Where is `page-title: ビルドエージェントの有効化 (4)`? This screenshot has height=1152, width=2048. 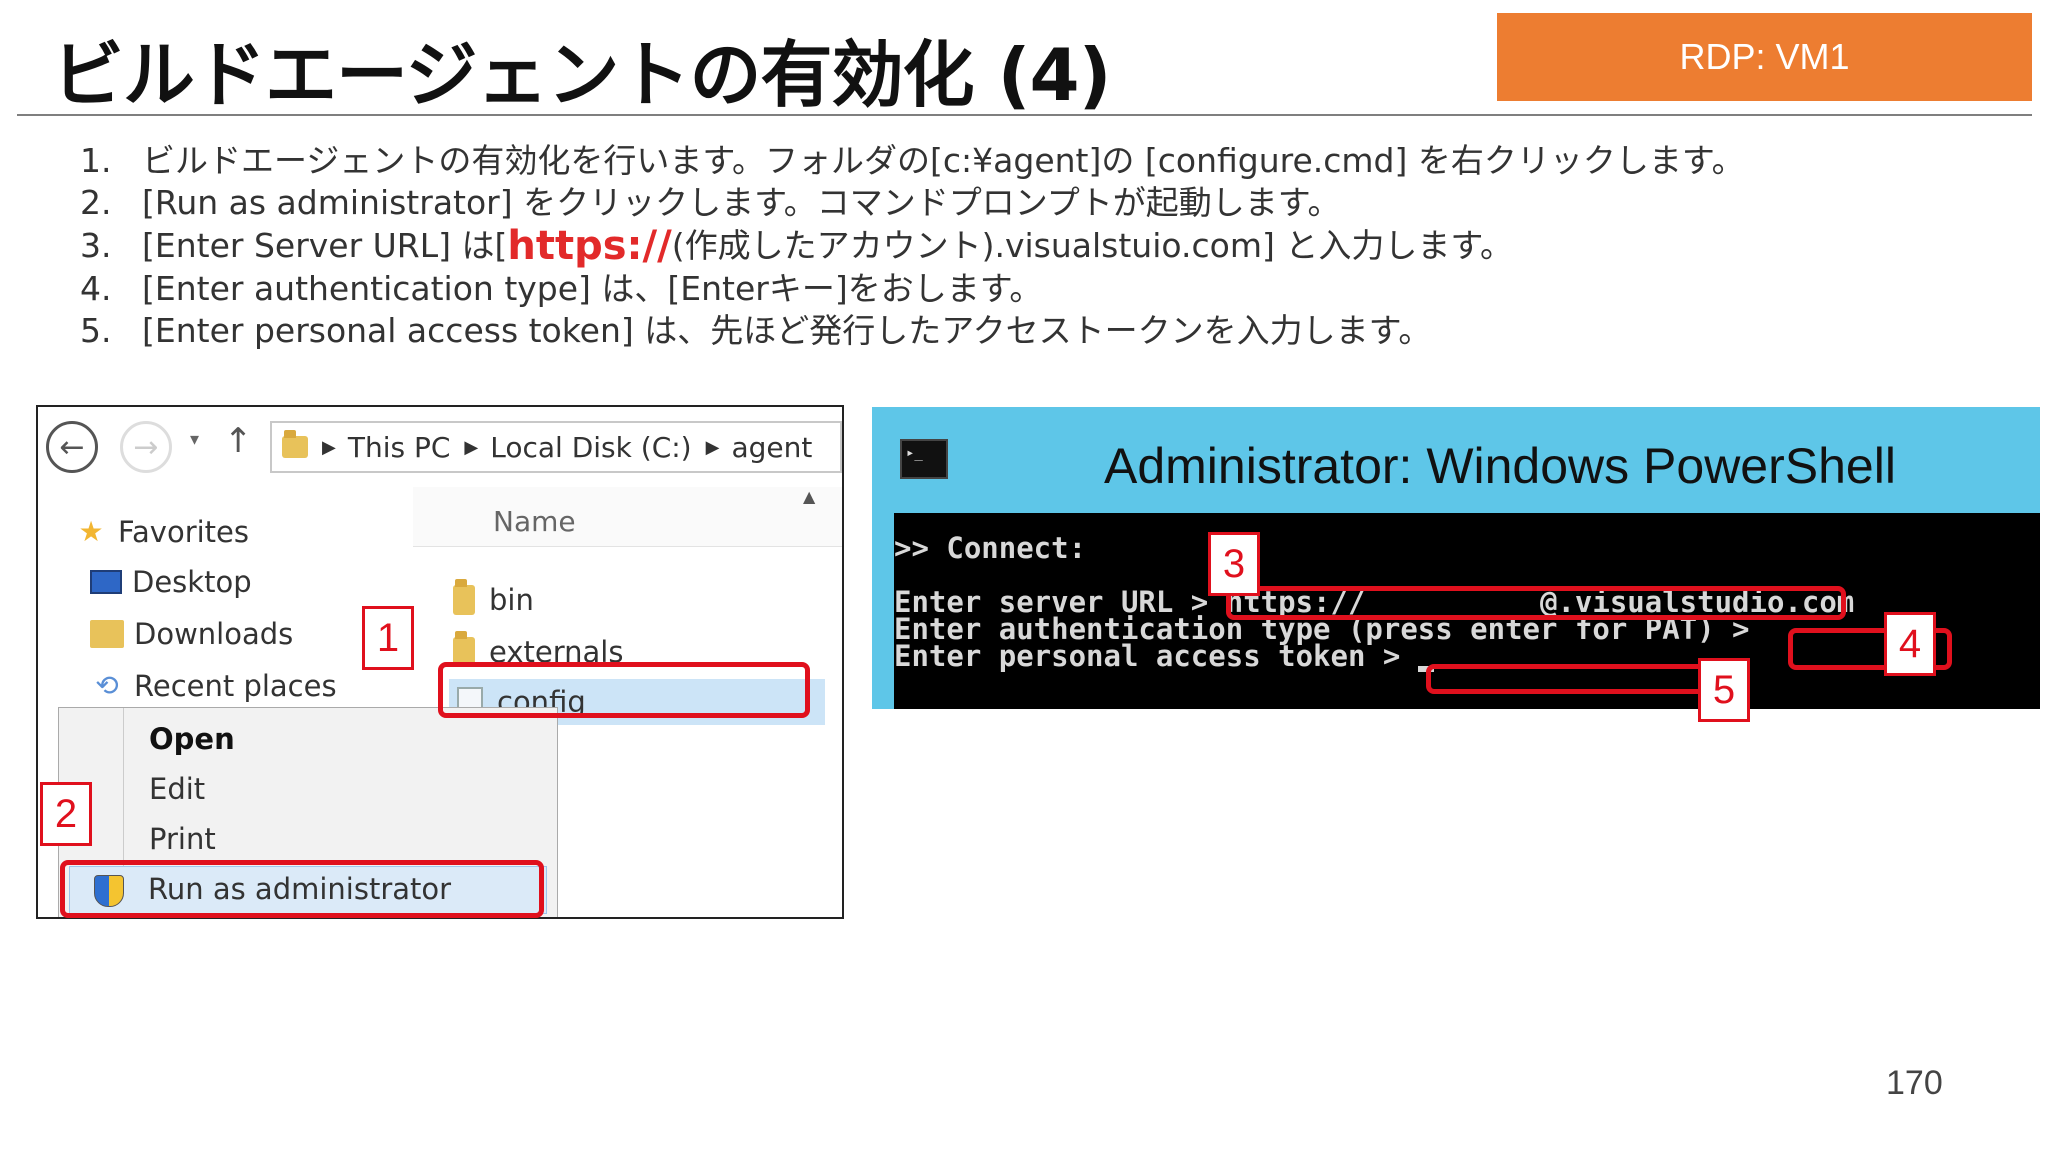
page-title: ビルドエージェントの有効化 (4) is located at coordinates (582, 75).